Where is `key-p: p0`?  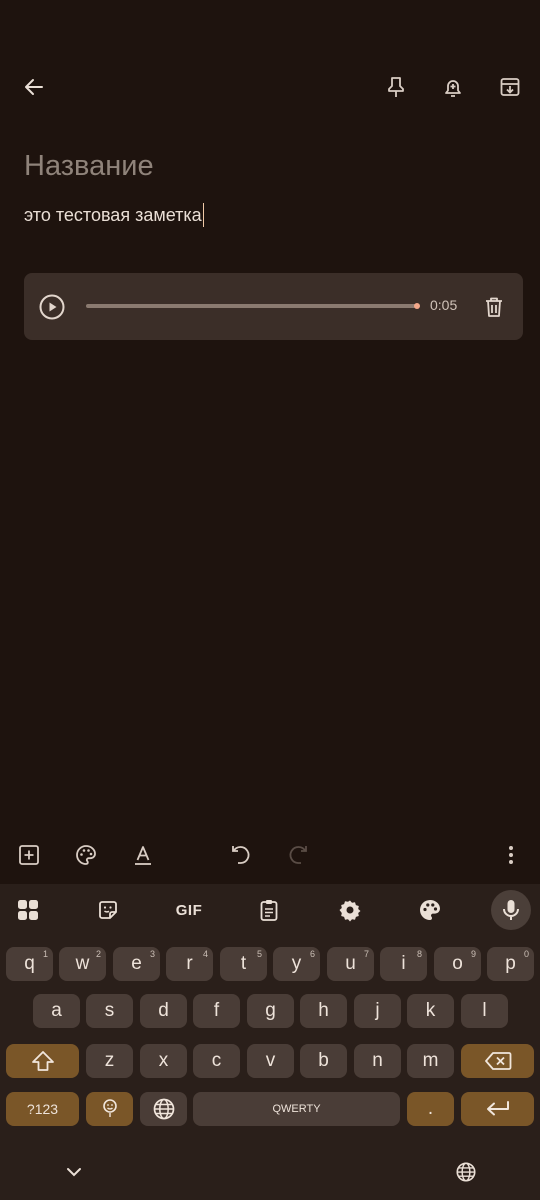
key-p: p0 is located at coordinates (510, 964).